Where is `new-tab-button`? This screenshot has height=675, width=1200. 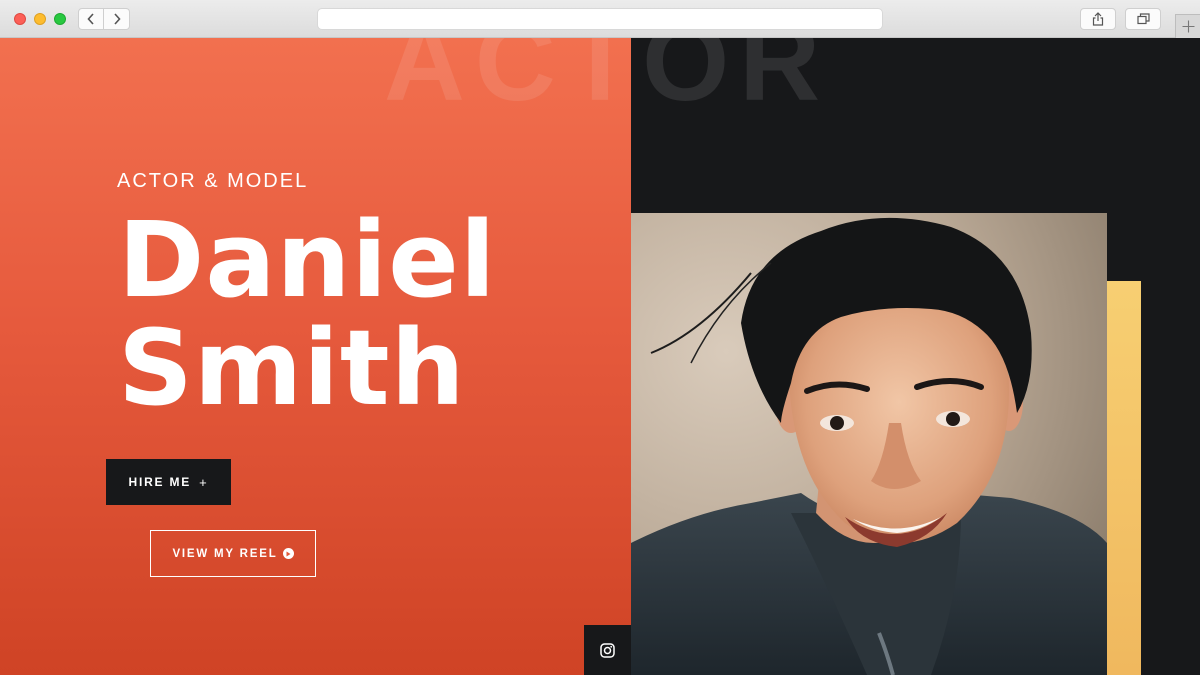
new-tab-button is located at coordinates (1187, 26).